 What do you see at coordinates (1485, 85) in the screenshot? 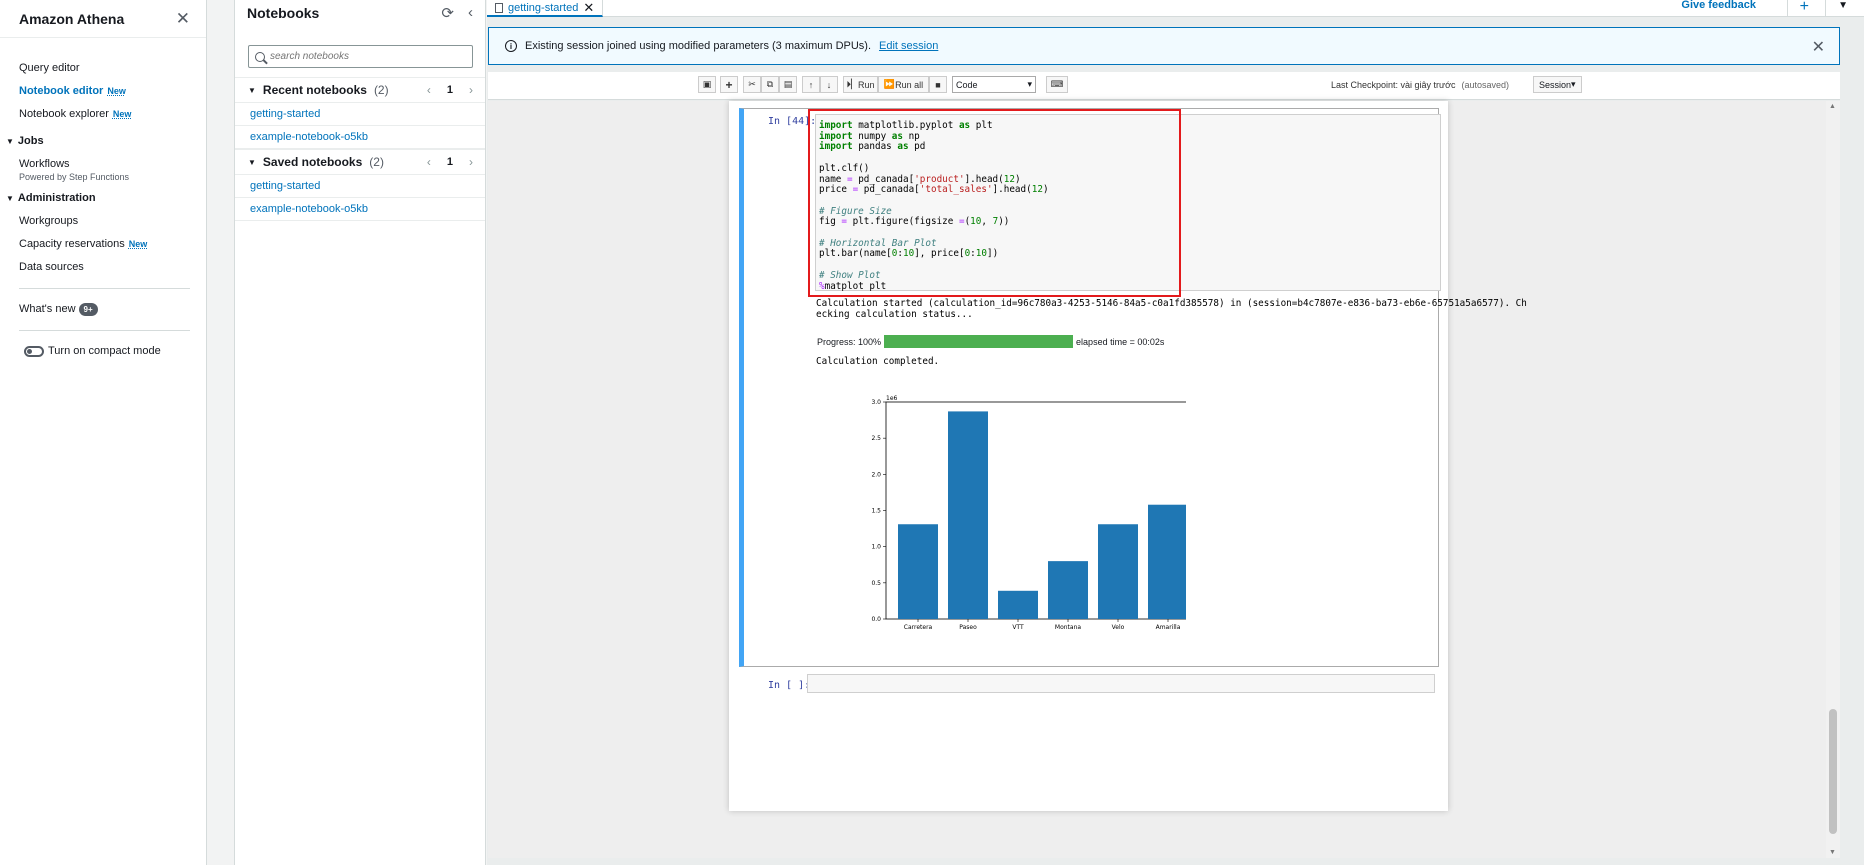
I see `autosaved-text: (autosaved)` at bounding box center [1485, 85].